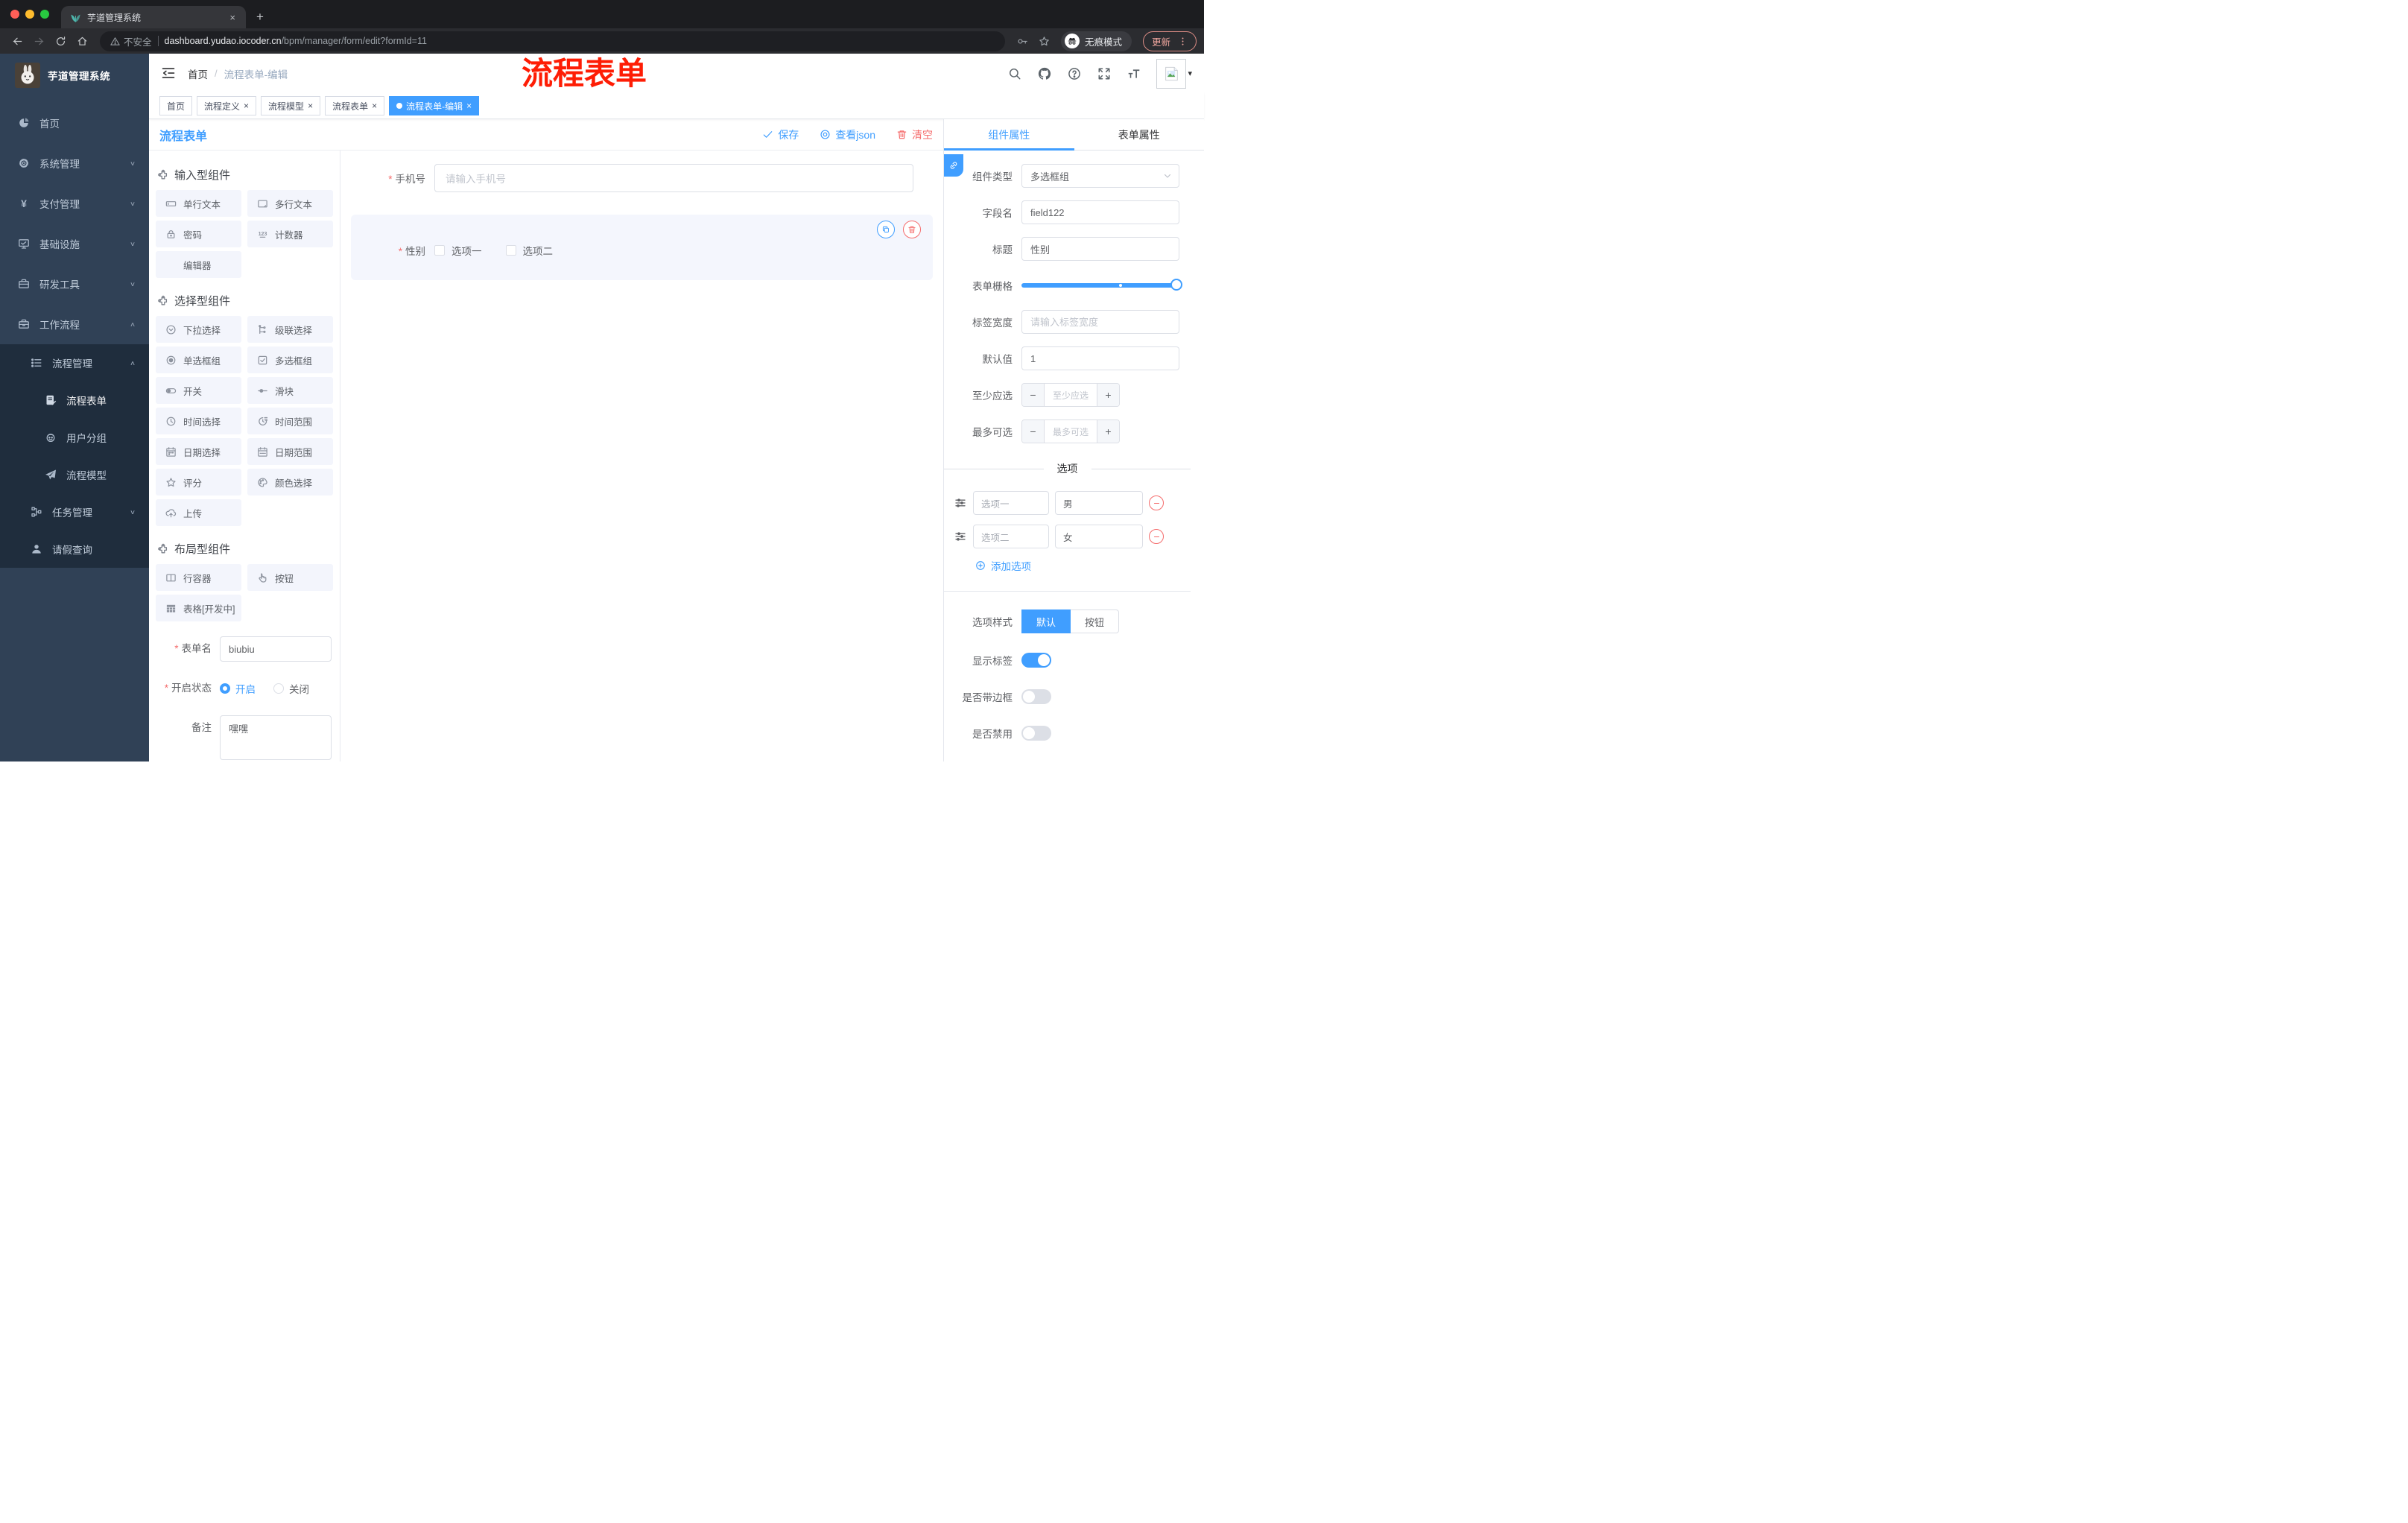 Image resolution: width=2408 pixels, height=1523 pixels. I want to click on component-type-select, so click(1100, 176).